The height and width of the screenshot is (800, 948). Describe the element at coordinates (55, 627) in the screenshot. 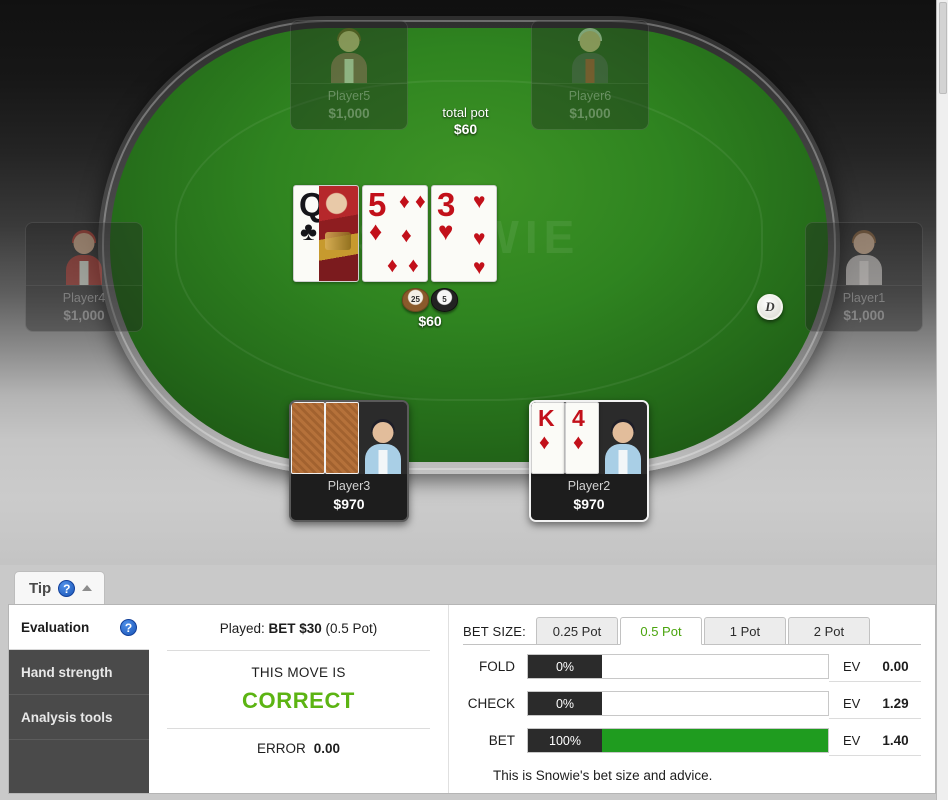

I see `nav-label: Evaluation` at that location.